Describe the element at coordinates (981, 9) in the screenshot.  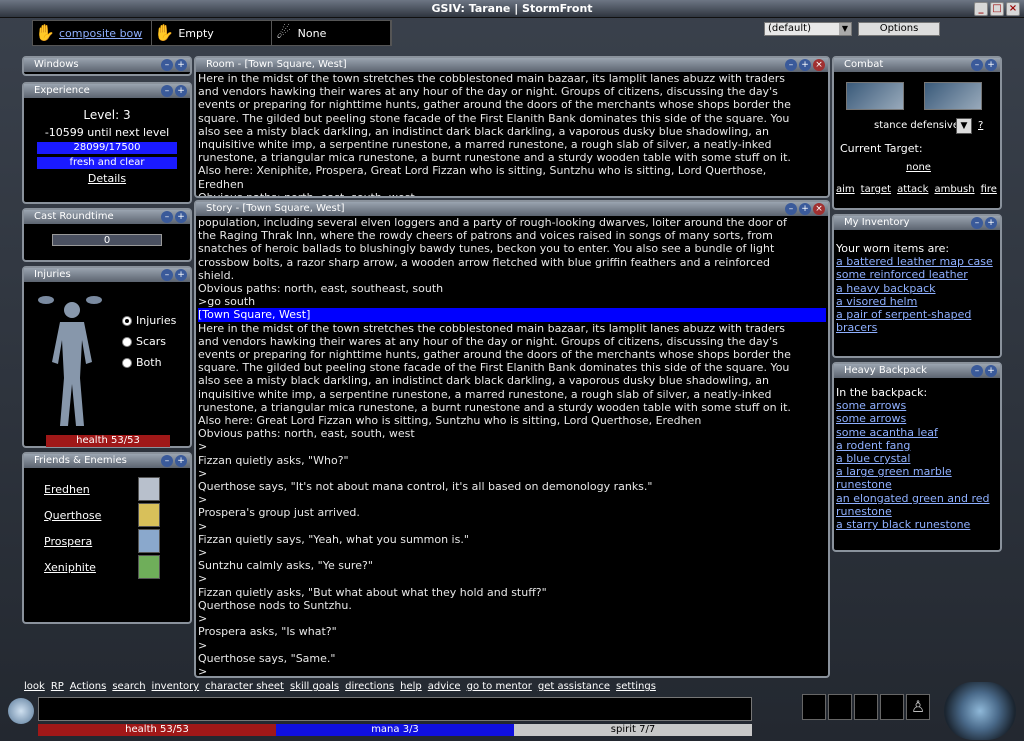
I see `minimize-button: _` at that location.